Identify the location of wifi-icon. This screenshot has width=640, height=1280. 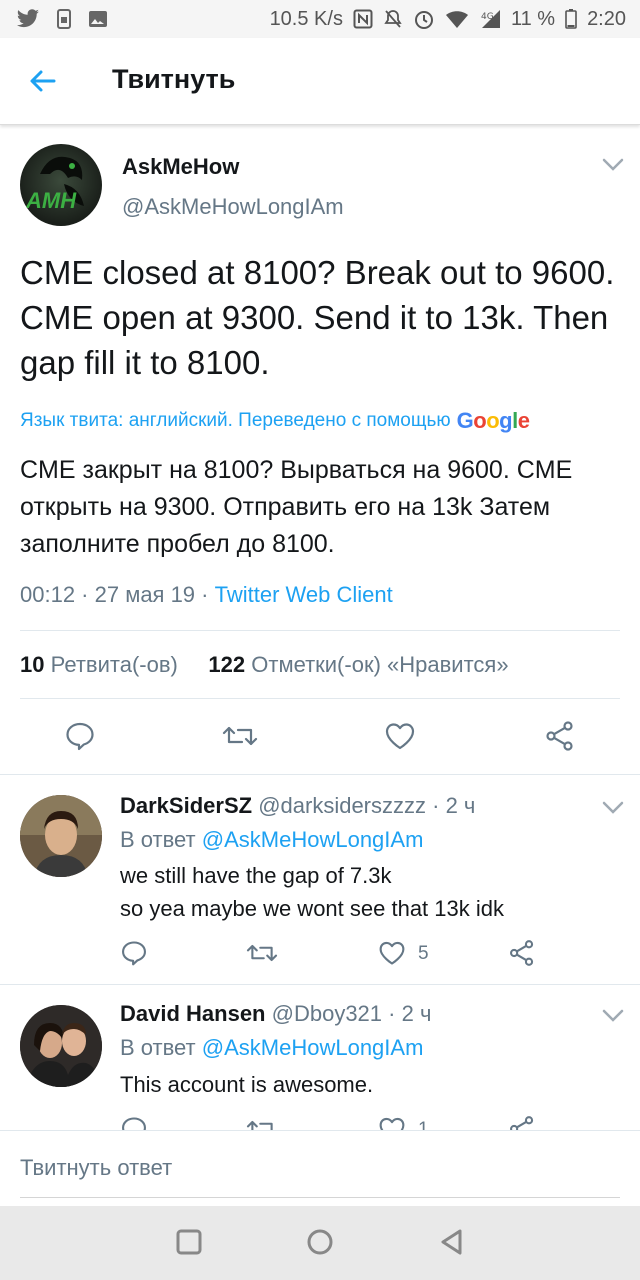
(457, 19).